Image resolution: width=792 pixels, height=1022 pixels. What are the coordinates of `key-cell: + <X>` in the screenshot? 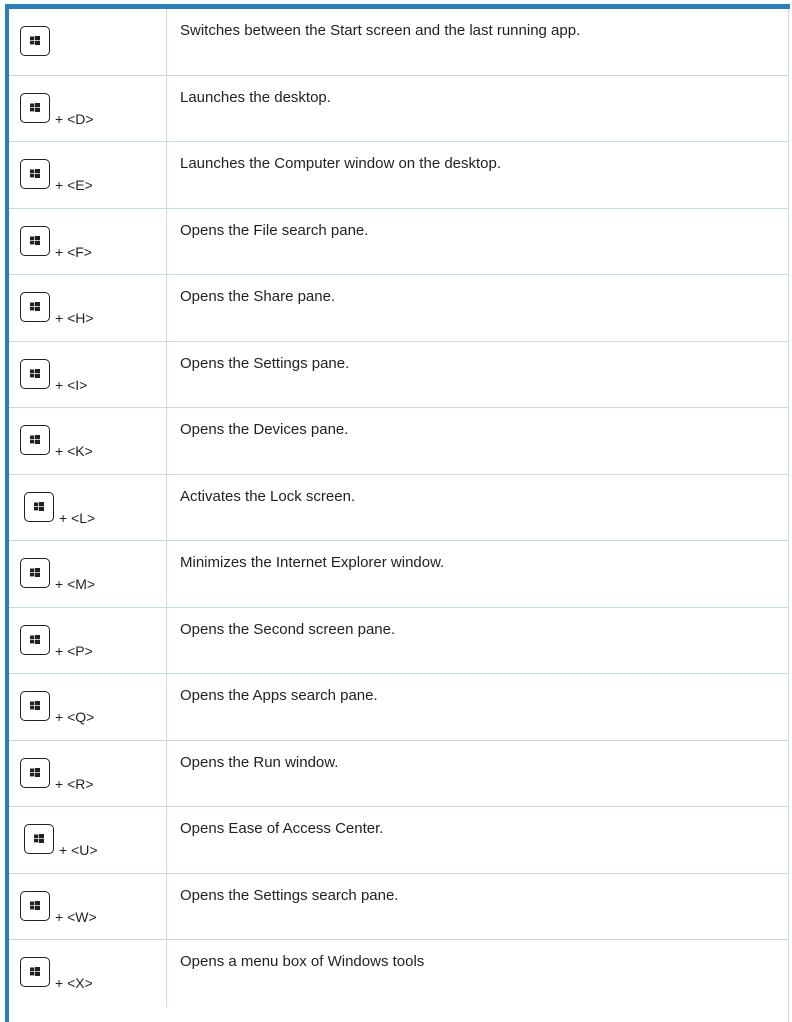 It's located at (88, 973).